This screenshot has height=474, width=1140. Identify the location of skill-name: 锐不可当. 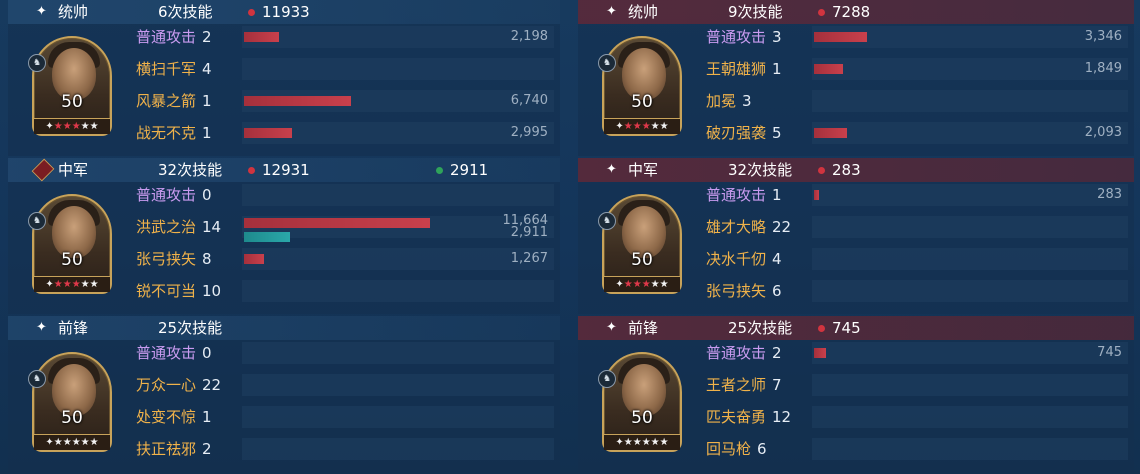
(166, 291).